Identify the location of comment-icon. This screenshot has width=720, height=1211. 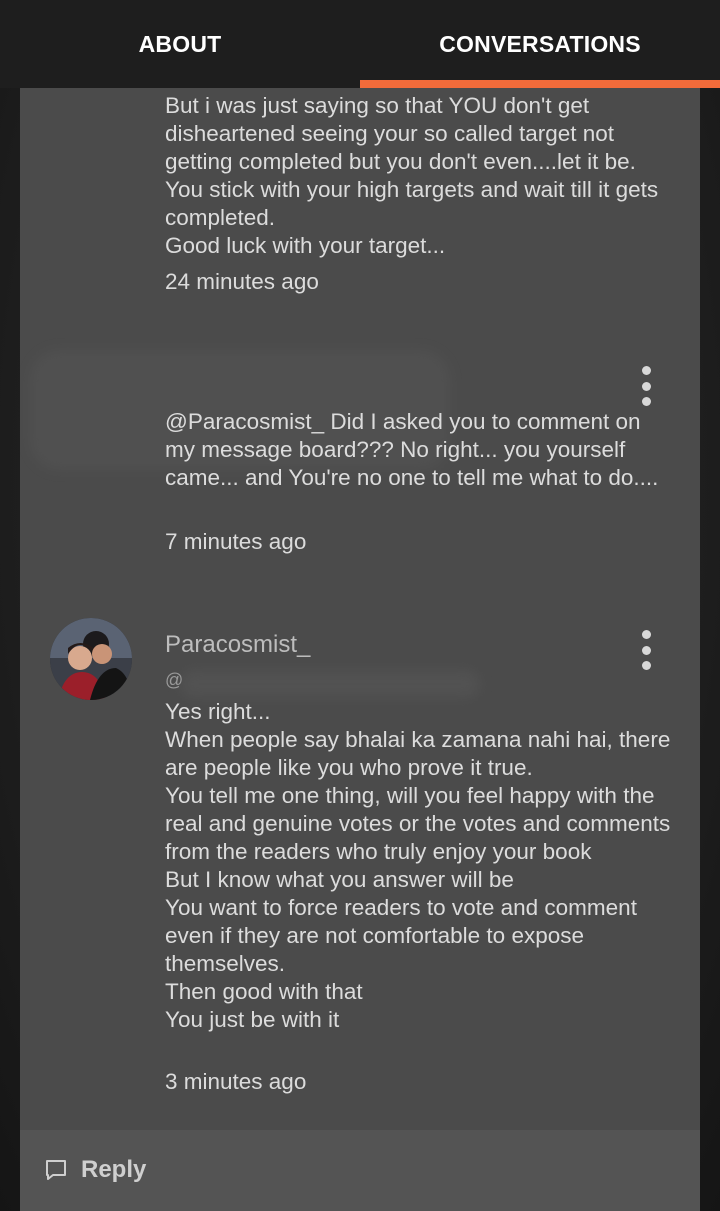
(56, 1170).